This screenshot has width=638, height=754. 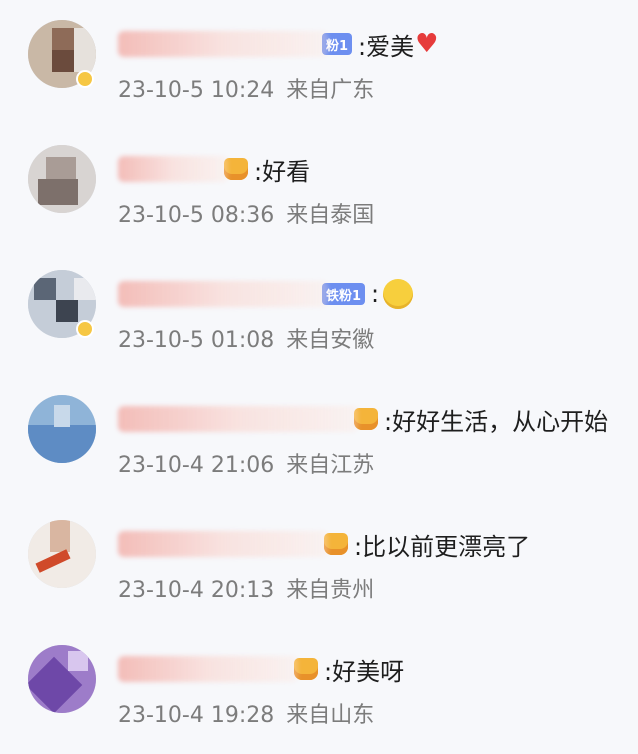 I want to click on comment-time: 23-10-4 19:28, so click(x=196, y=715).